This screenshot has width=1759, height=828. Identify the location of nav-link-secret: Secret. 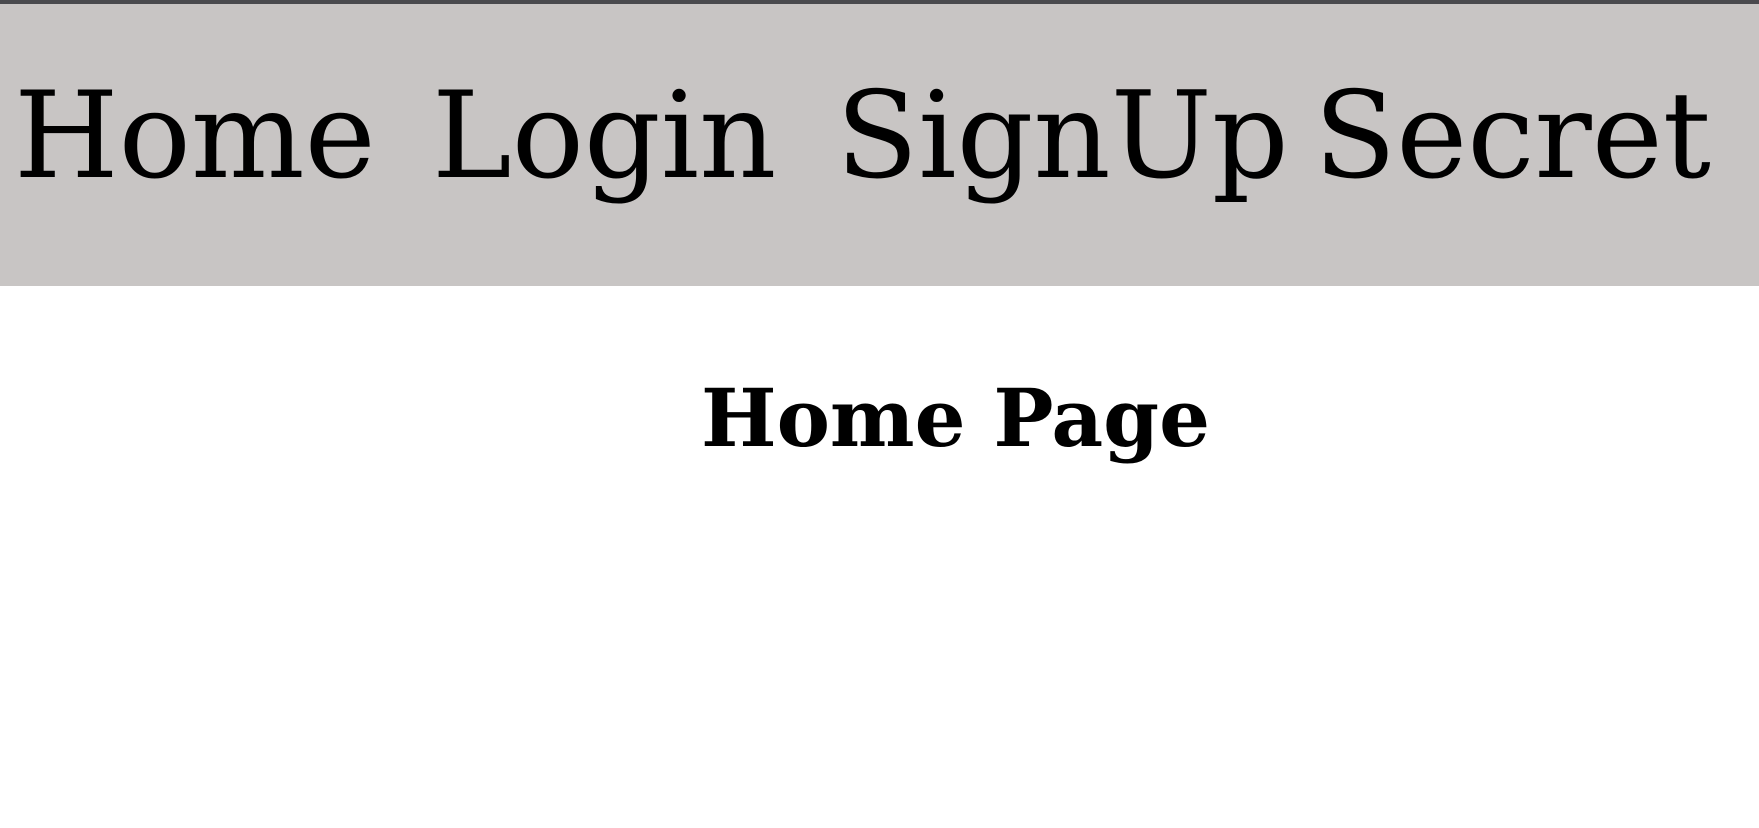
(1512, 137).